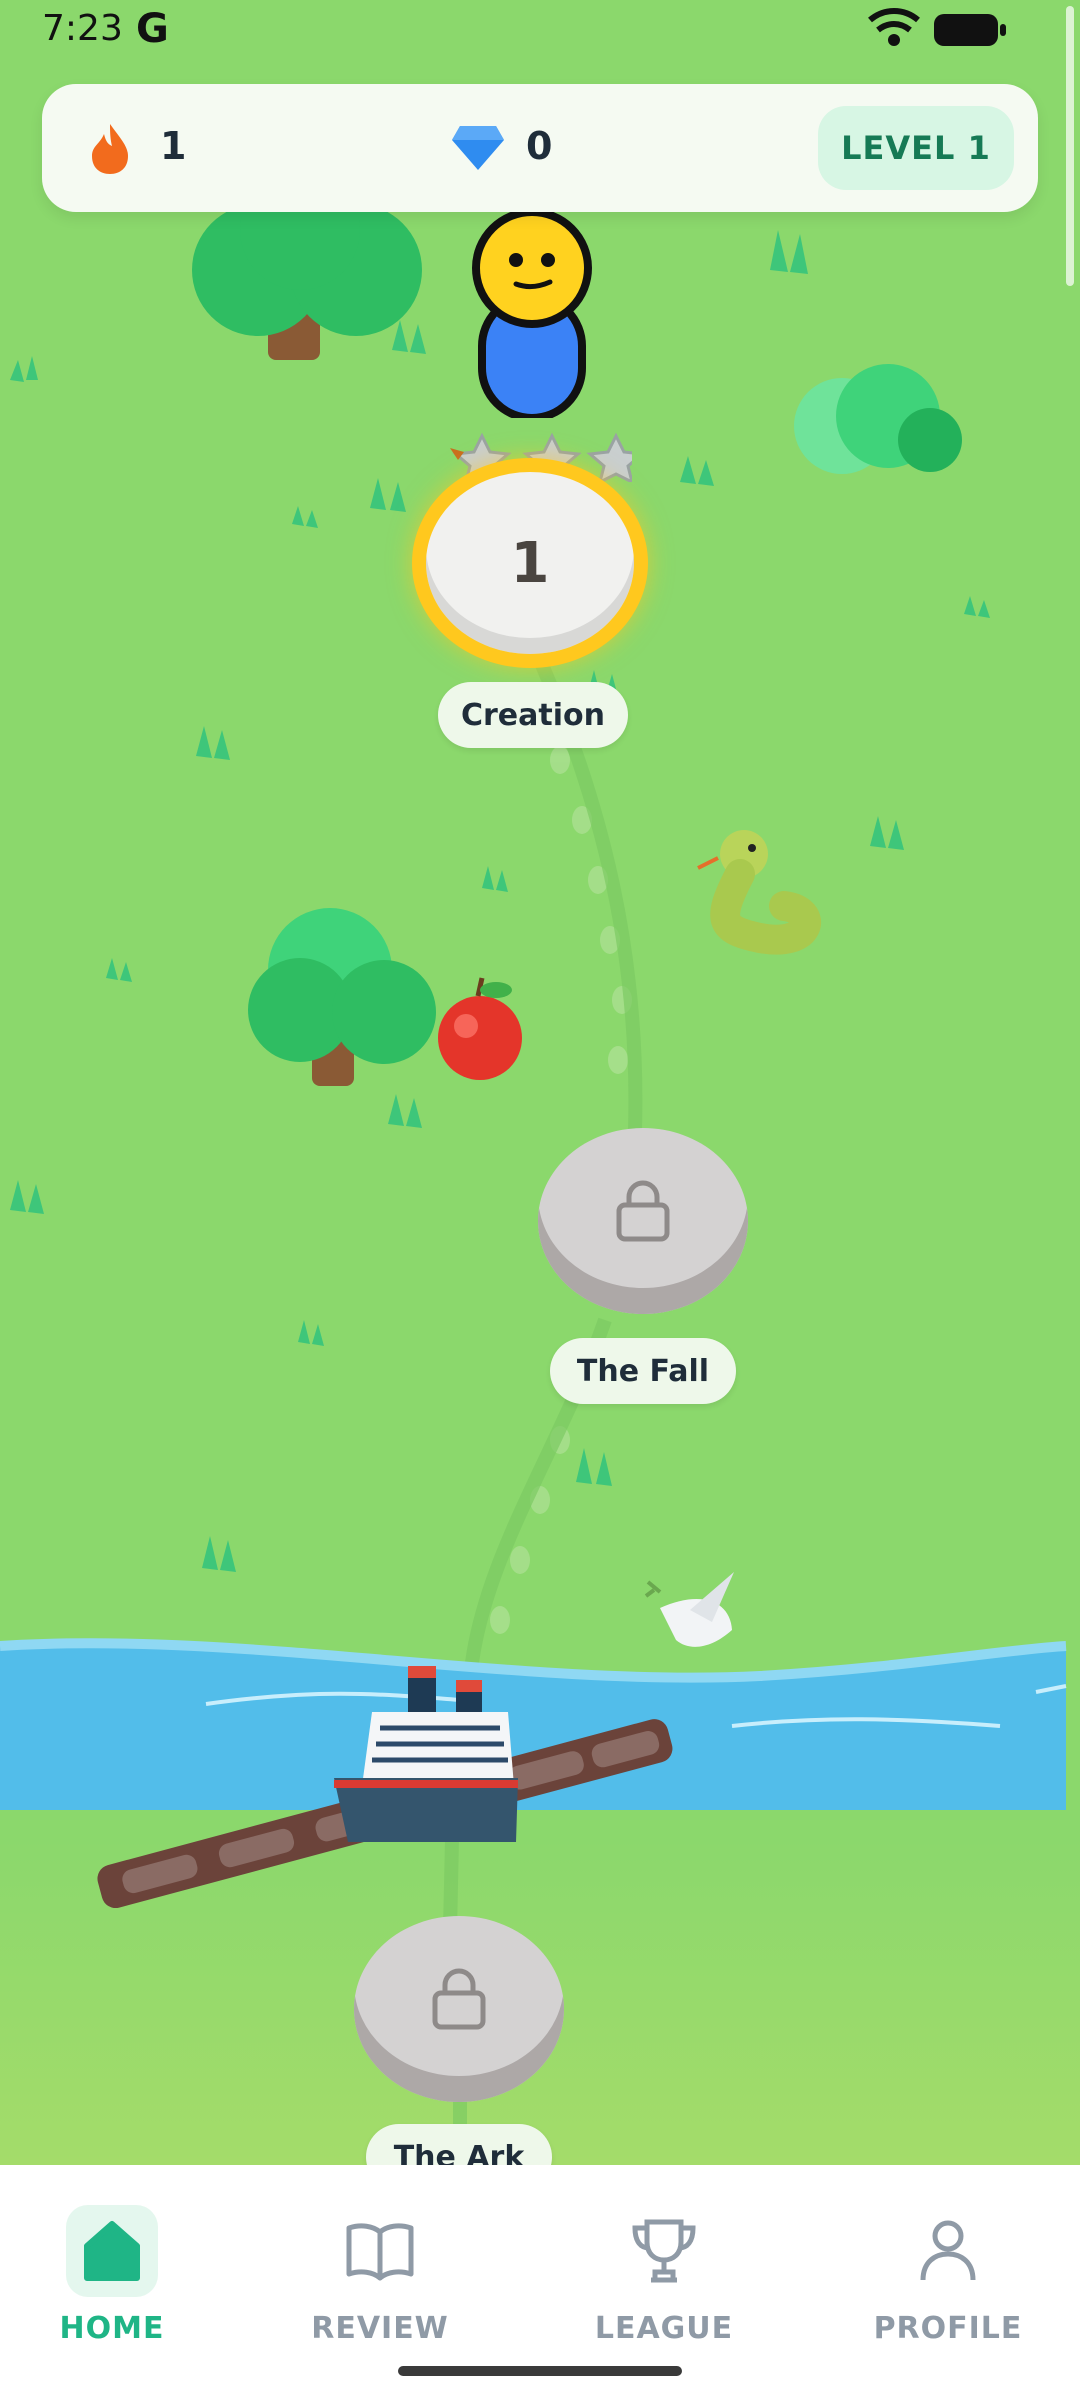 Image resolution: width=1080 pixels, height=2400 pixels. What do you see at coordinates (82, 28) in the screenshot?
I see `status-time: 7:23` at bounding box center [82, 28].